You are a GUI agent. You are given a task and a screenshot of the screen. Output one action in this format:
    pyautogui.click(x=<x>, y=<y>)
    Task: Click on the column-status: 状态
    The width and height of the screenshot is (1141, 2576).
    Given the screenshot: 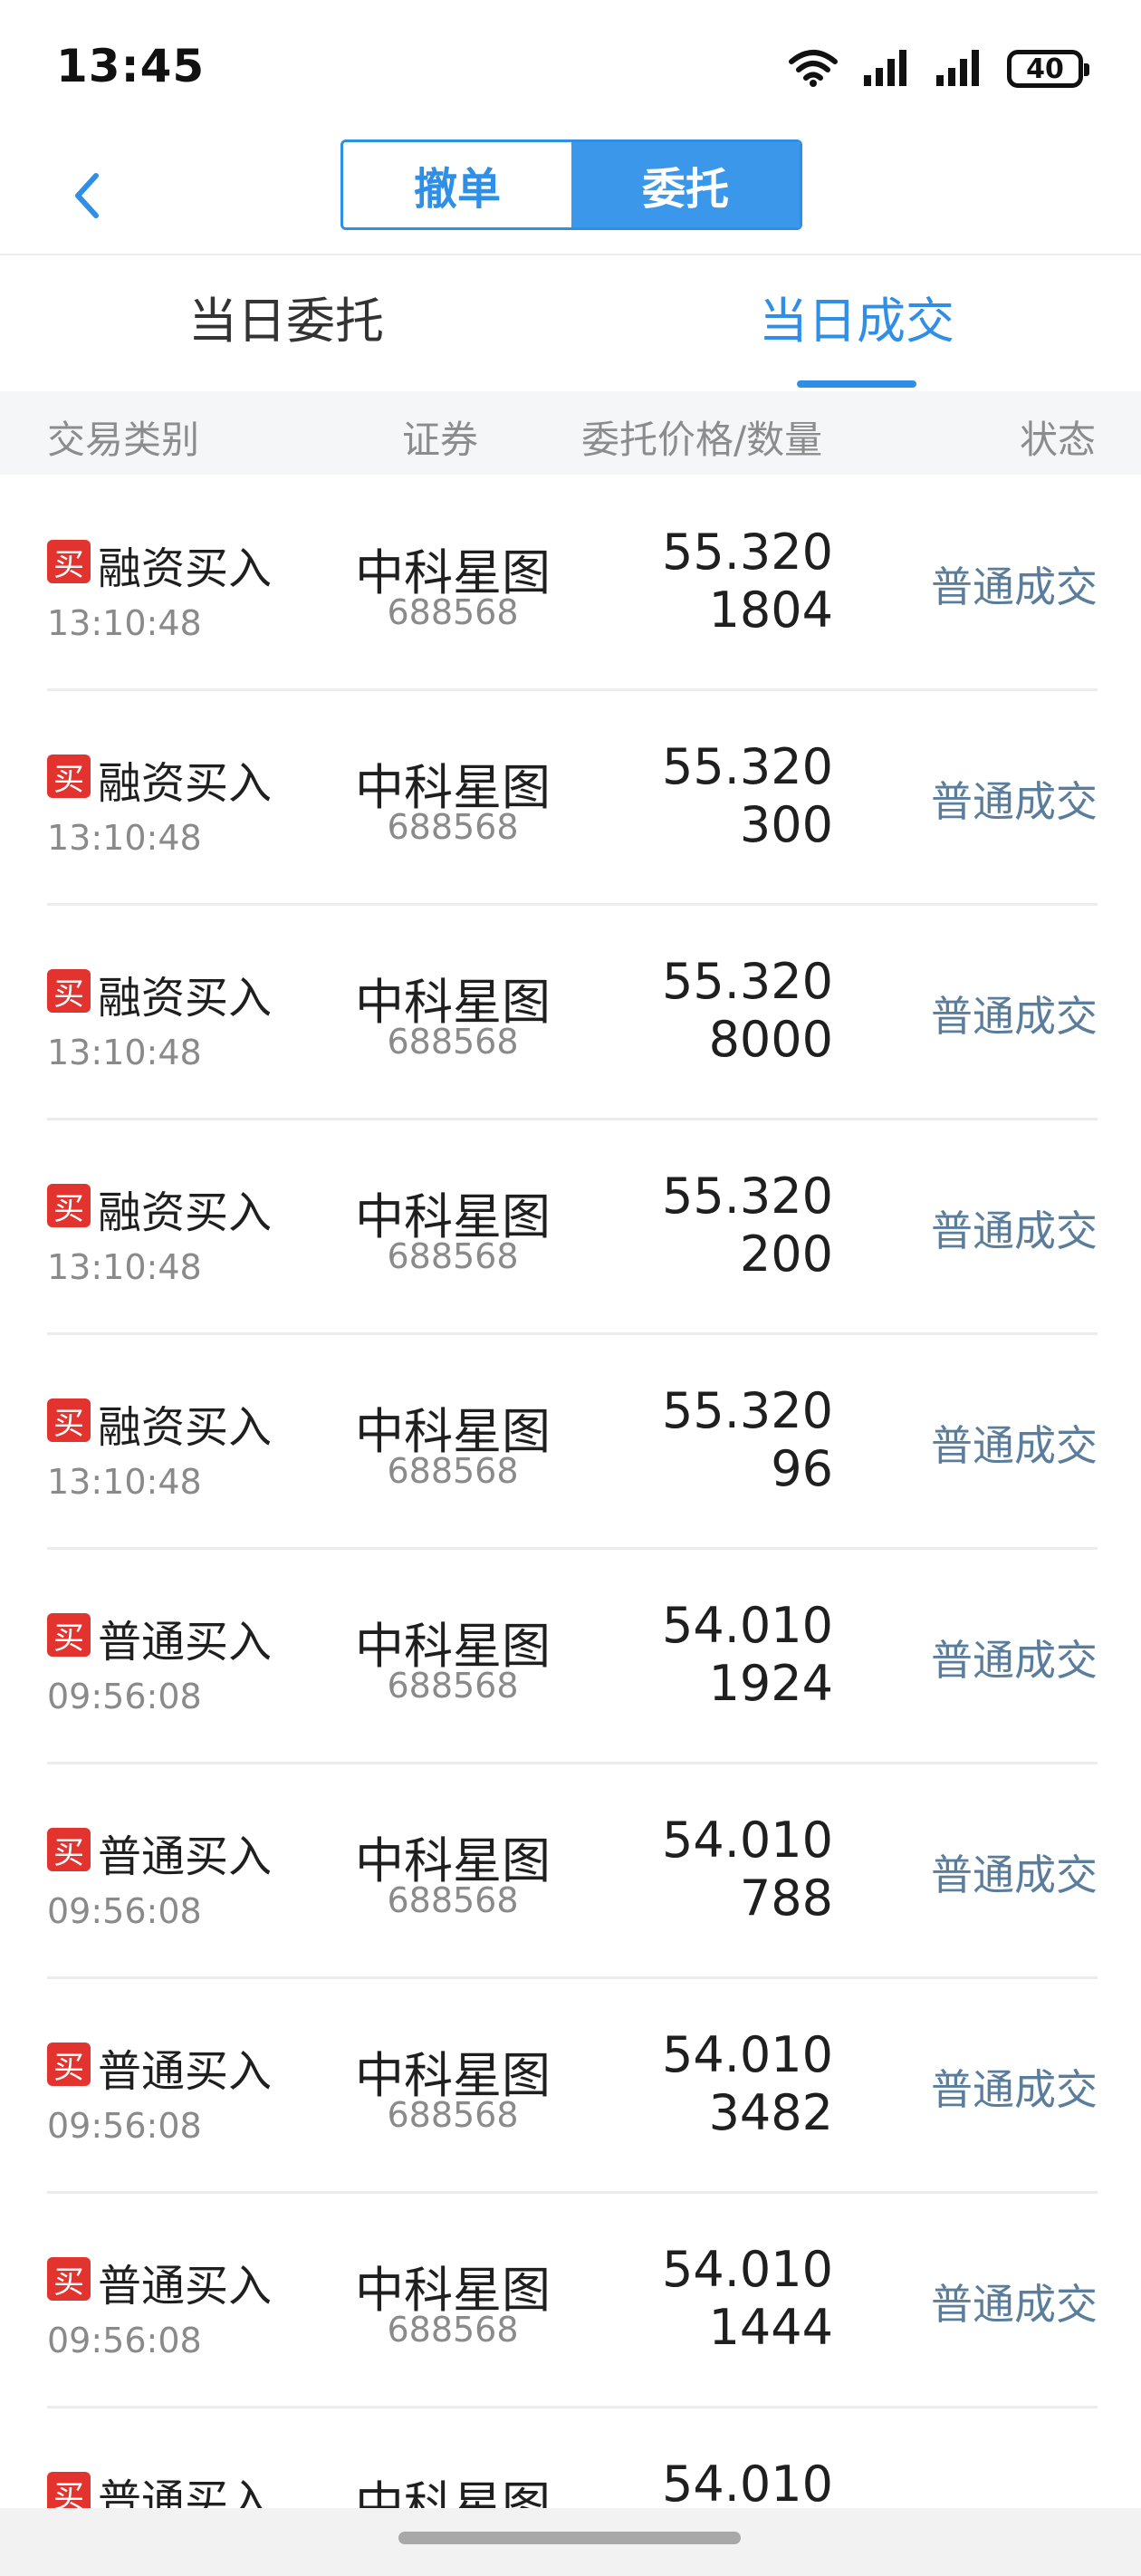 What is the action you would take?
    pyautogui.click(x=1057, y=440)
    